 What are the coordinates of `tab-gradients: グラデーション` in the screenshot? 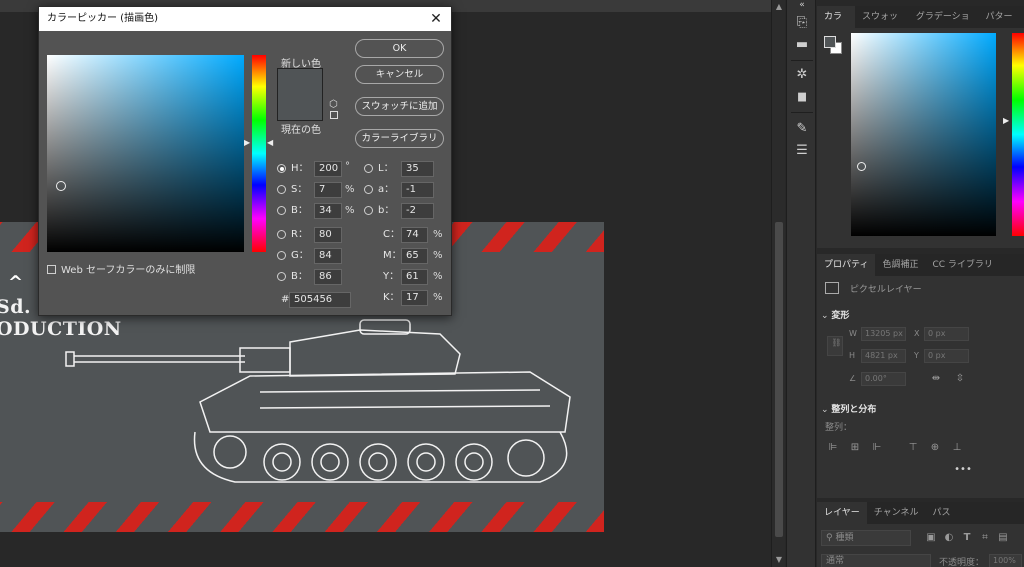 It's located at (944, 25).